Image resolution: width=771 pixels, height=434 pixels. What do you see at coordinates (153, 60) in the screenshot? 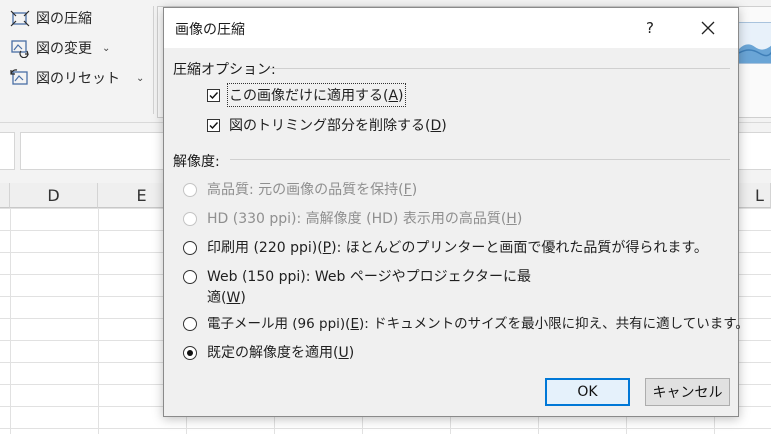
I see `ribbon-separator` at bounding box center [153, 60].